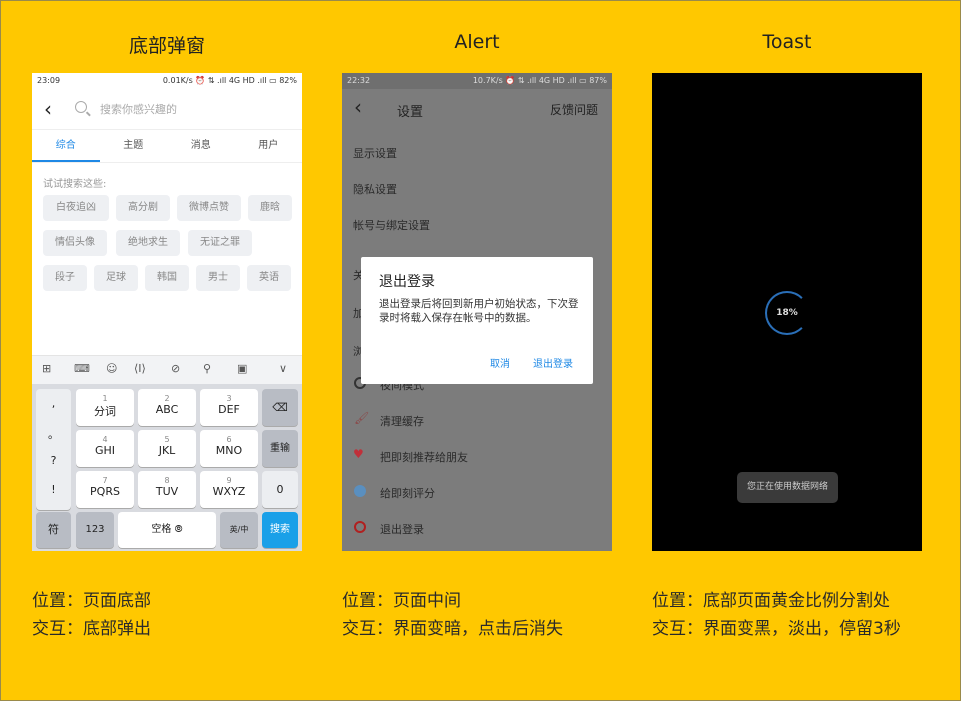 The image size is (961, 701). What do you see at coordinates (407, 282) in the screenshot?
I see `dialog-title: 退出登录` at bounding box center [407, 282].